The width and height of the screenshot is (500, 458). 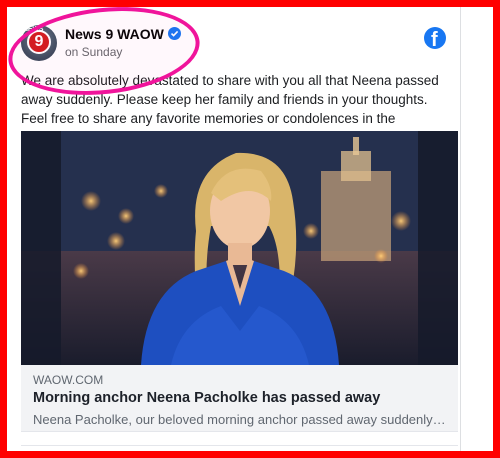 I want to click on post-timestamp: on Sunday, so click(x=93, y=52).